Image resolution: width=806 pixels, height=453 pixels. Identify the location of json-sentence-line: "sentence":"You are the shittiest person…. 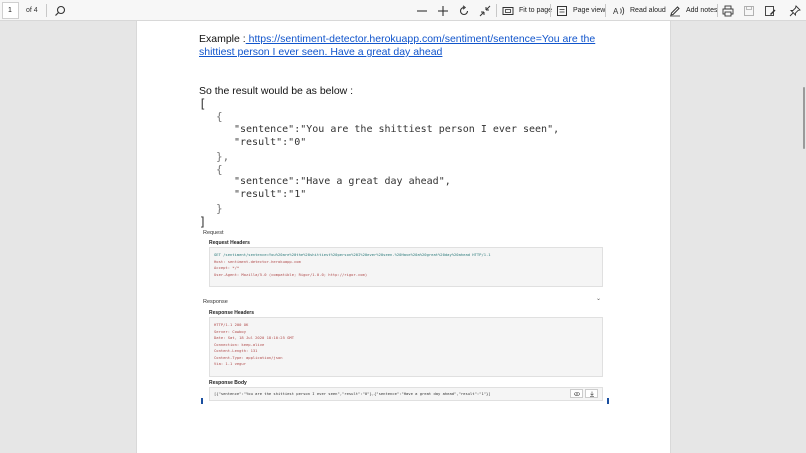
(397, 129).